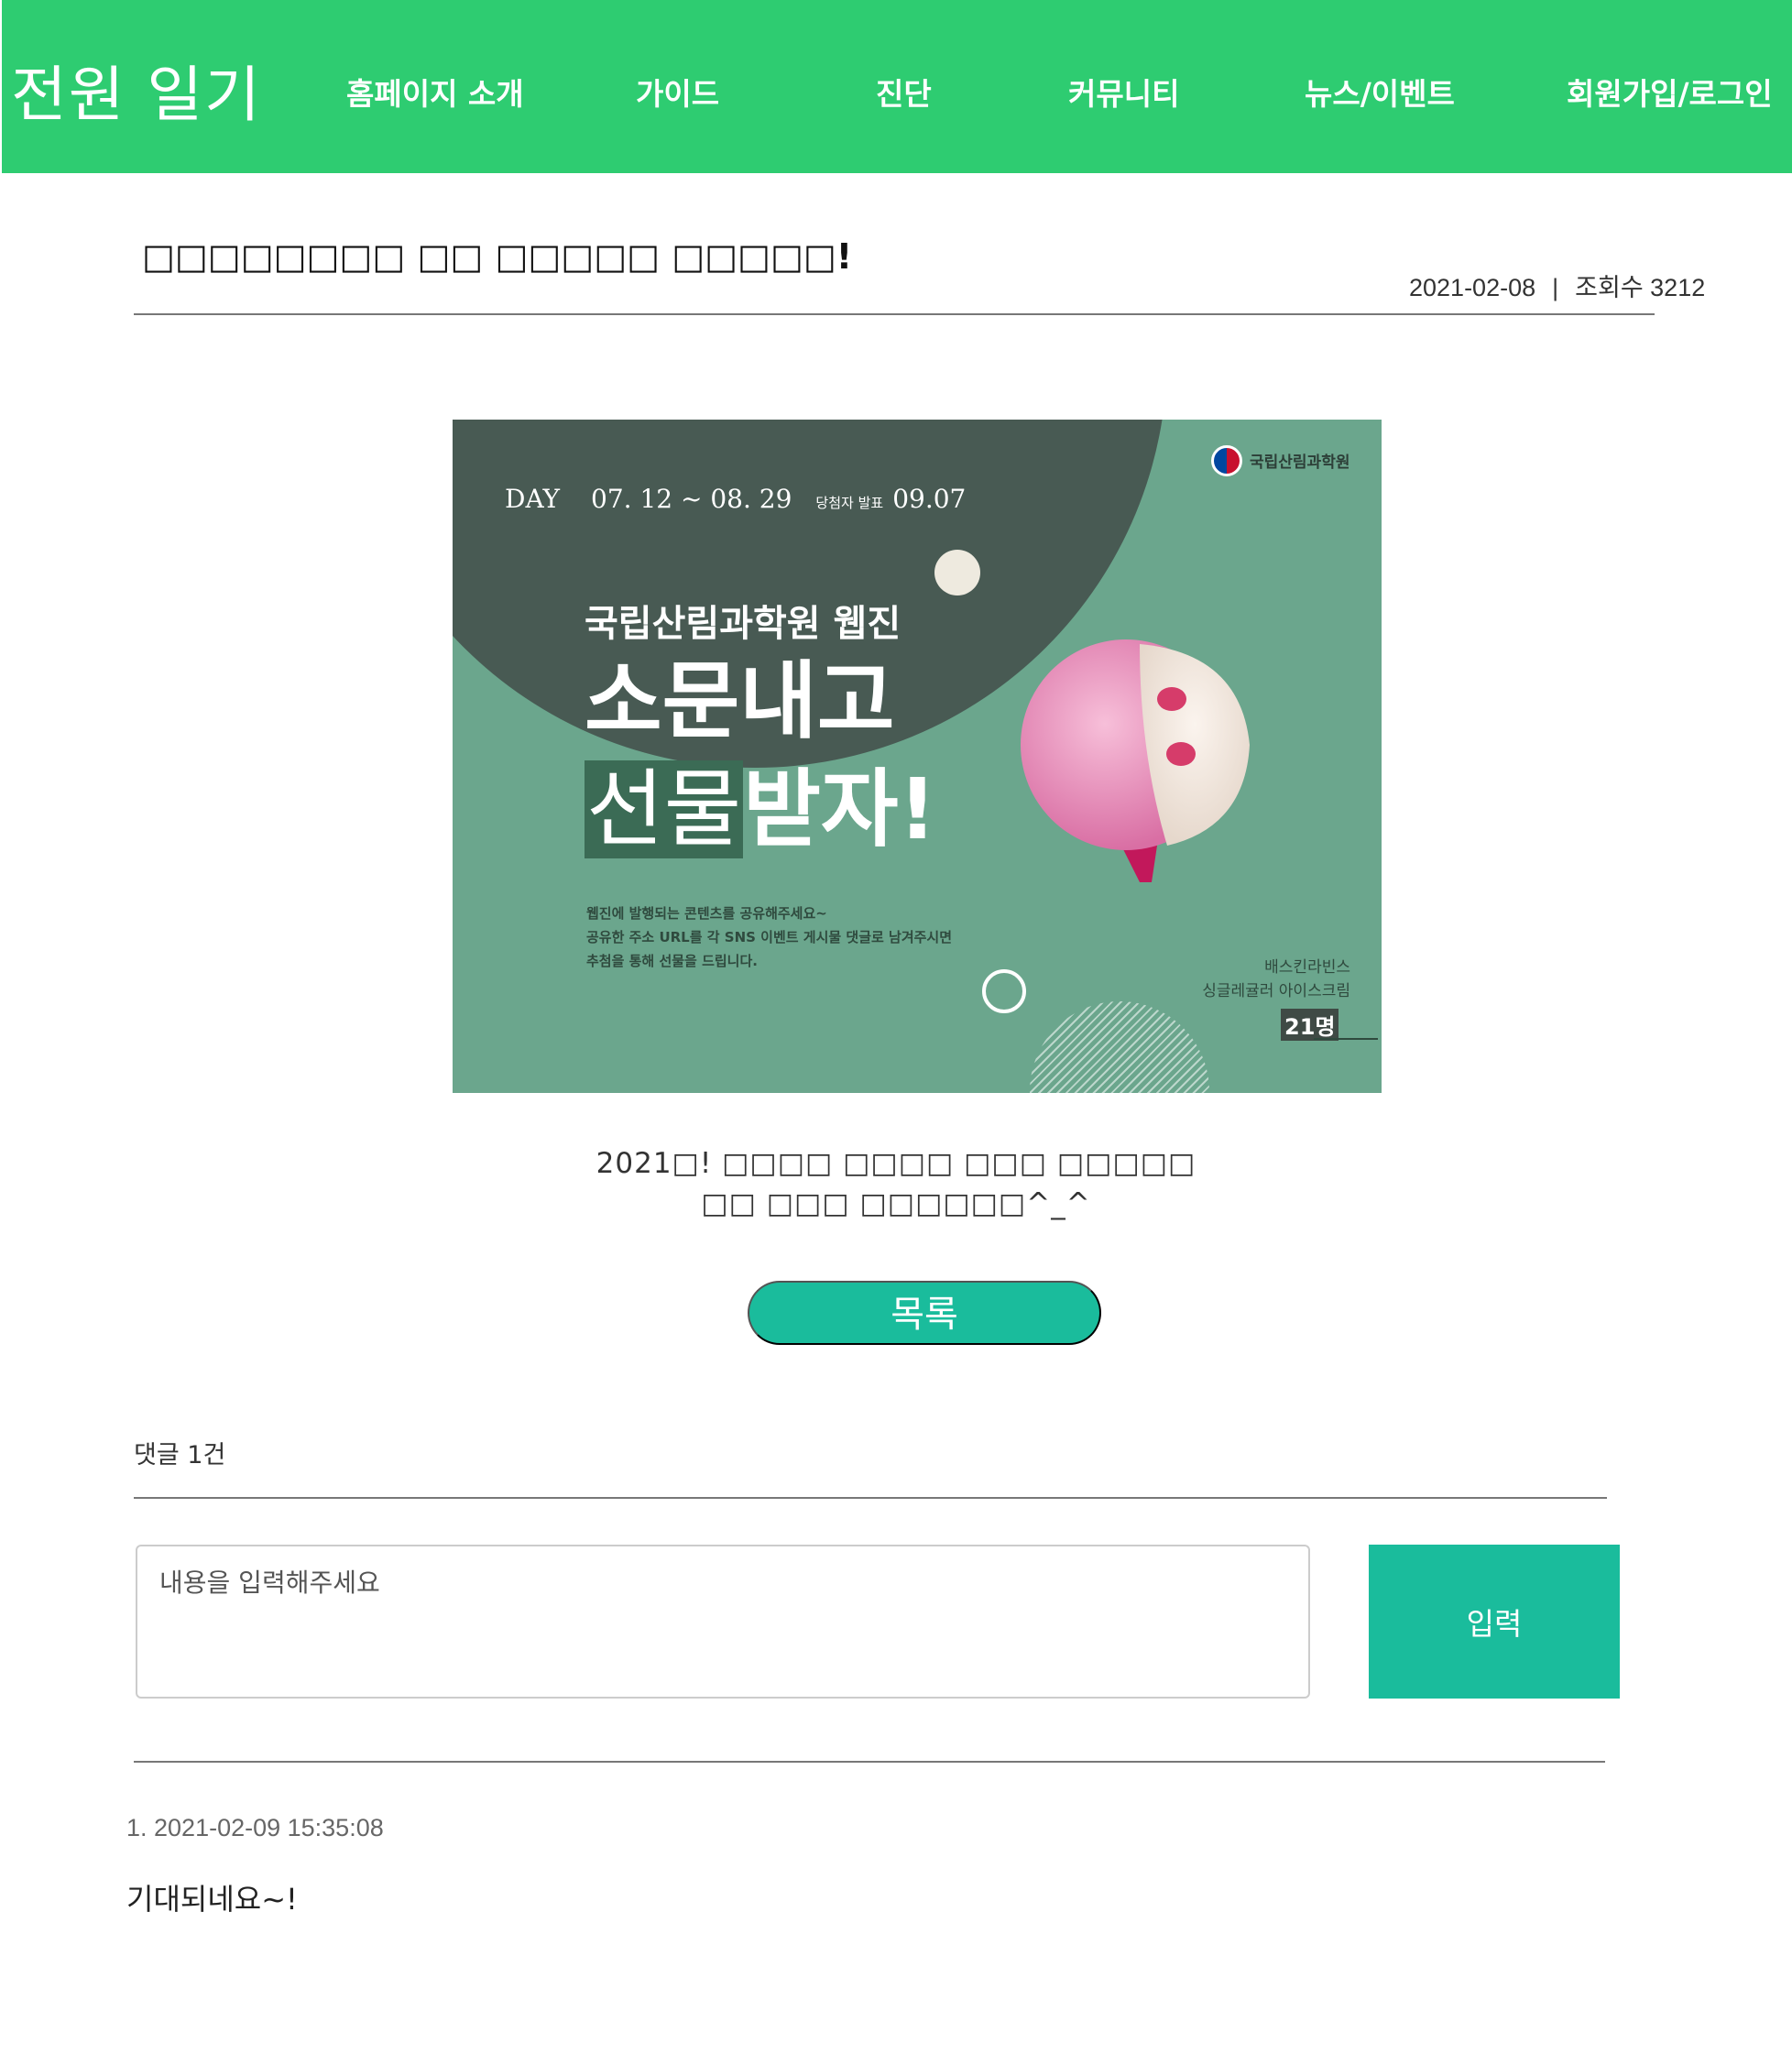  What do you see at coordinates (740, 701) in the screenshot?
I see `banner-headline-1: 소문내고` at bounding box center [740, 701].